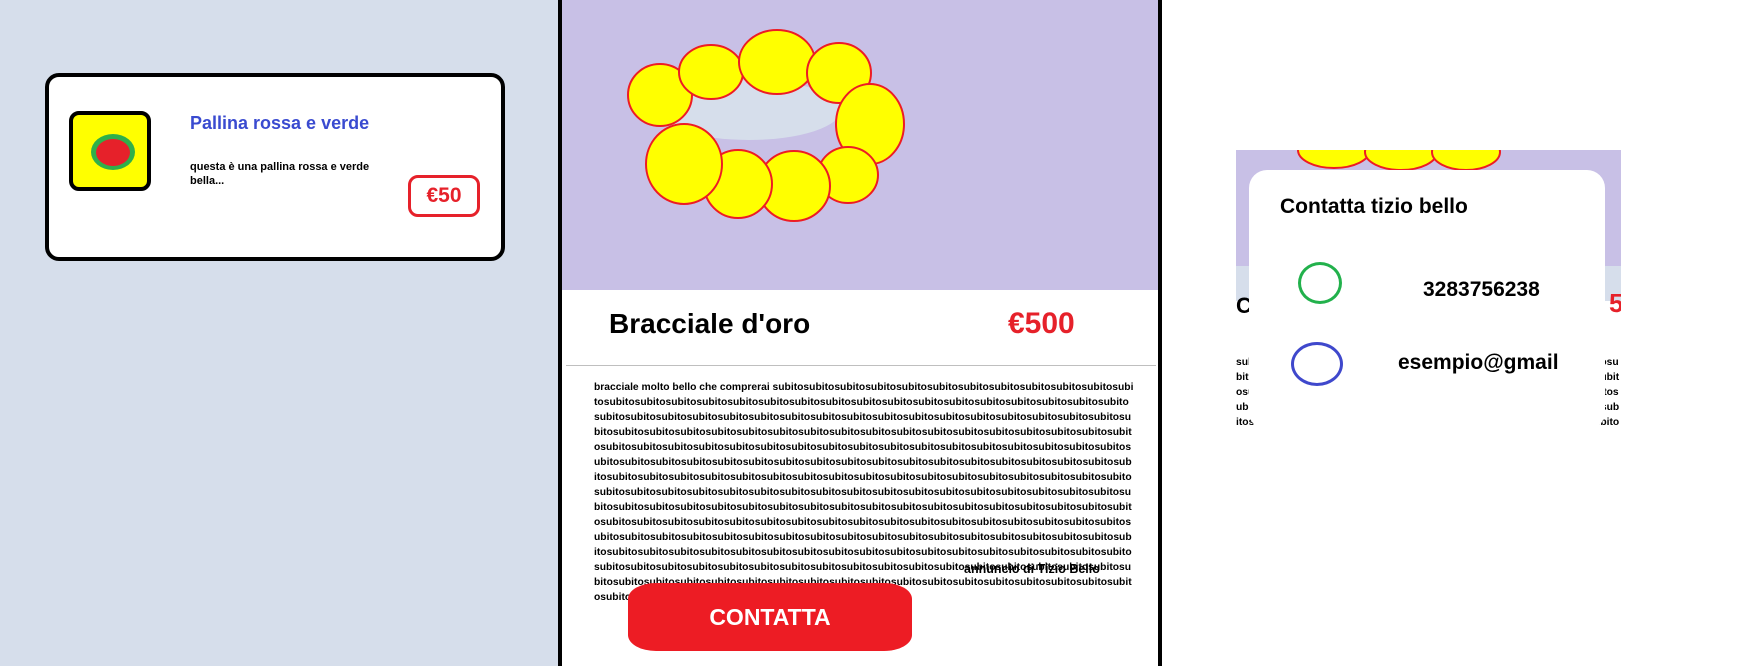 Image resolution: width=1754 pixels, height=666 pixels. What do you see at coordinates (1615, 303) in the screenshot?
I see `background-price-fragment: 5` at bounding box center [1615, 303].